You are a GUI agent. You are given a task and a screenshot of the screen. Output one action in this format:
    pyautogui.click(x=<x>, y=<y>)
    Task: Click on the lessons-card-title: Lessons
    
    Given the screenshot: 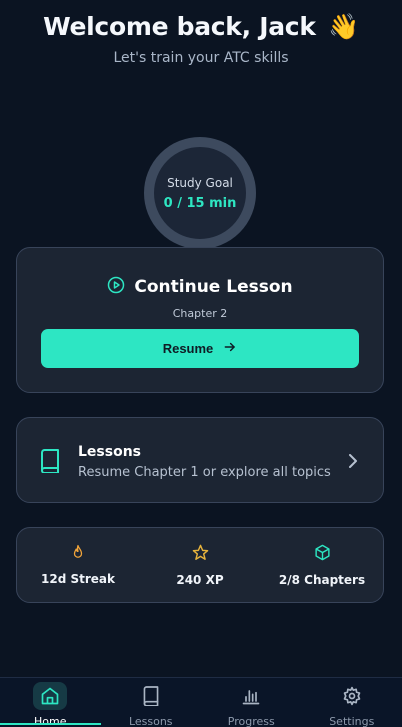 What is the action you would take?
    pyautogui.click(x=109, y=452)
    